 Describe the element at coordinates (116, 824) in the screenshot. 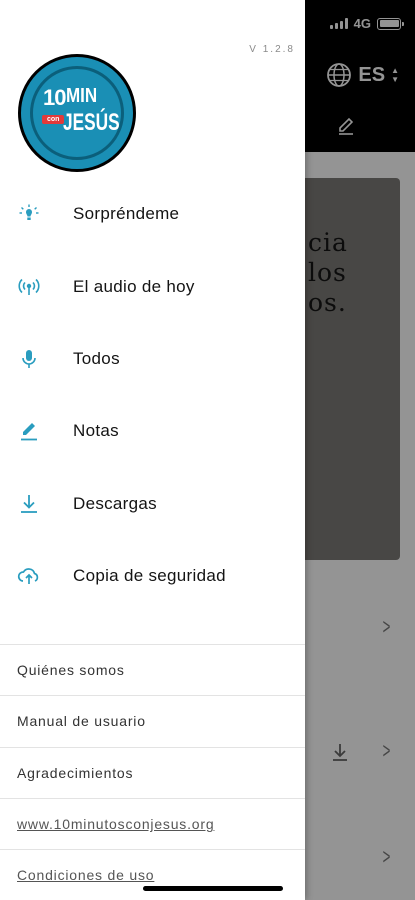

I see `link-label: www.10minutosconjesus.org` at that location.